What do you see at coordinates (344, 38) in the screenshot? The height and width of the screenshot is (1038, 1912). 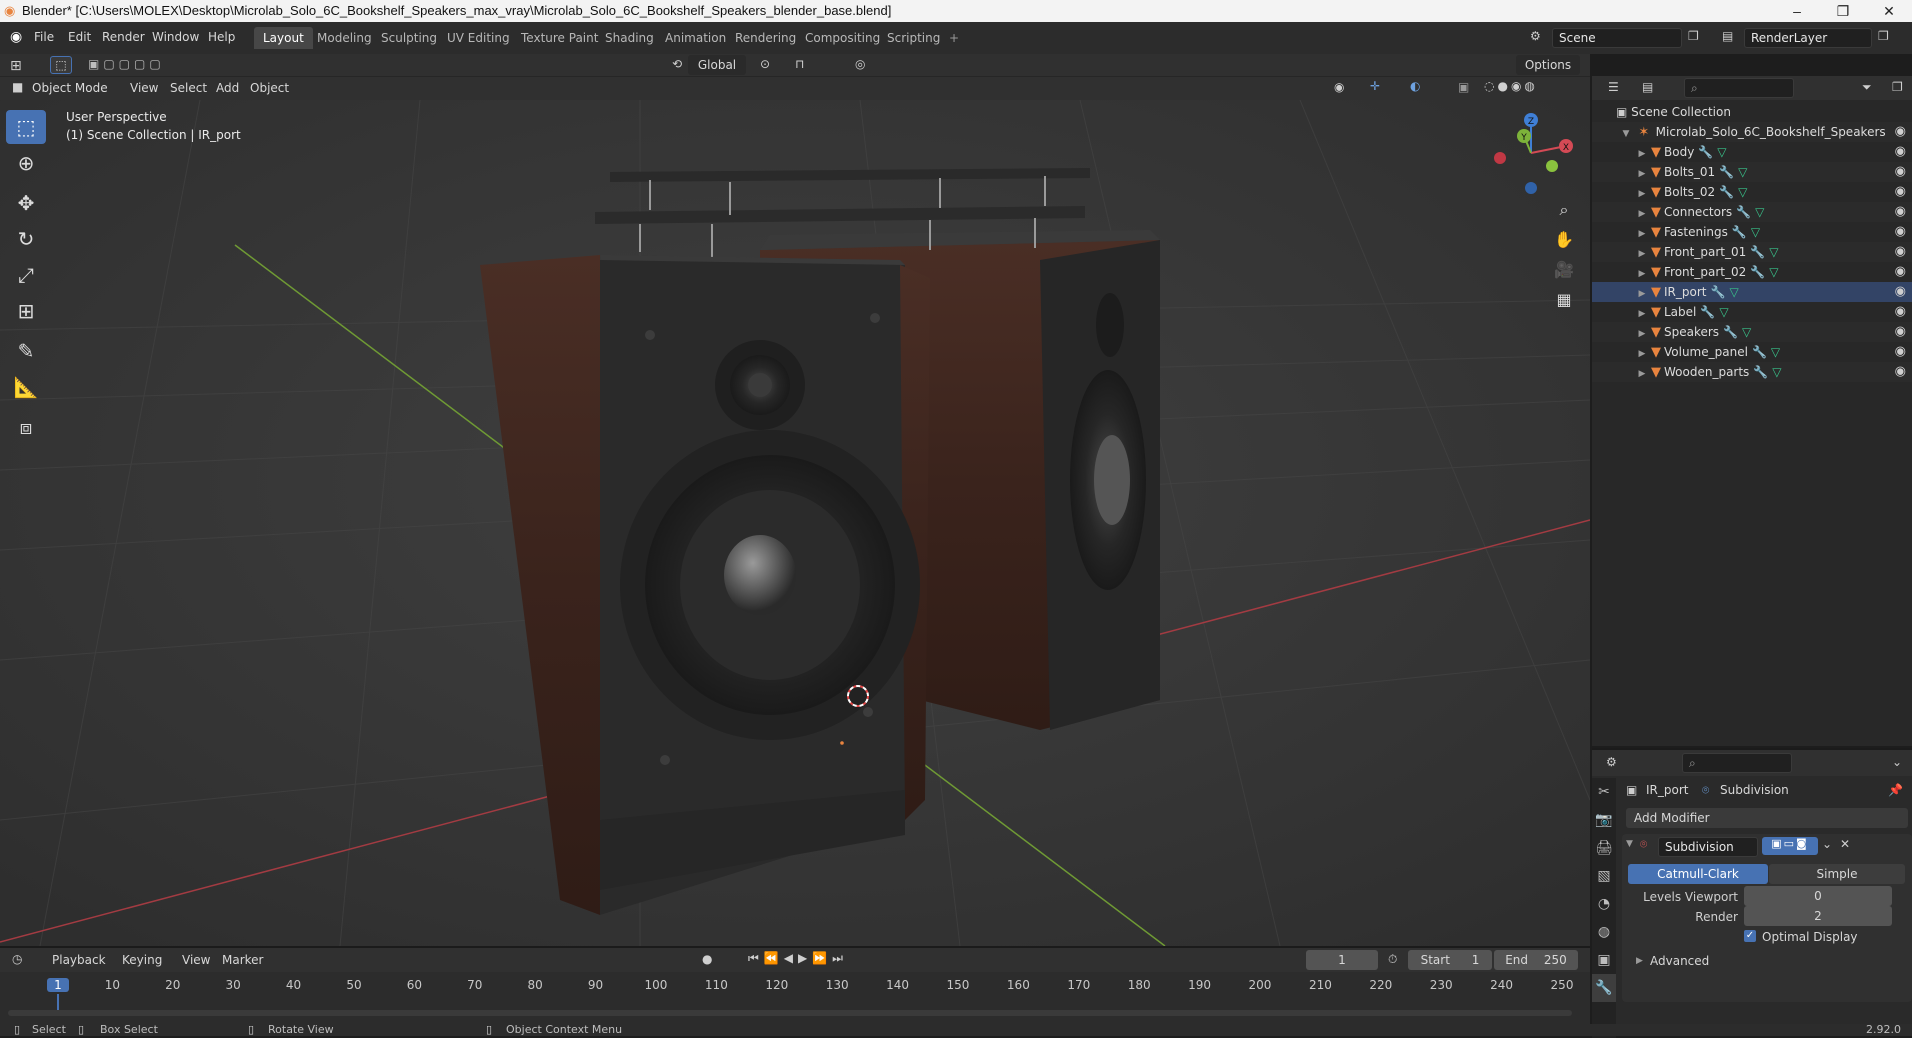 I see `tab-modeling: Modeling` at bounding box center [344, 38].